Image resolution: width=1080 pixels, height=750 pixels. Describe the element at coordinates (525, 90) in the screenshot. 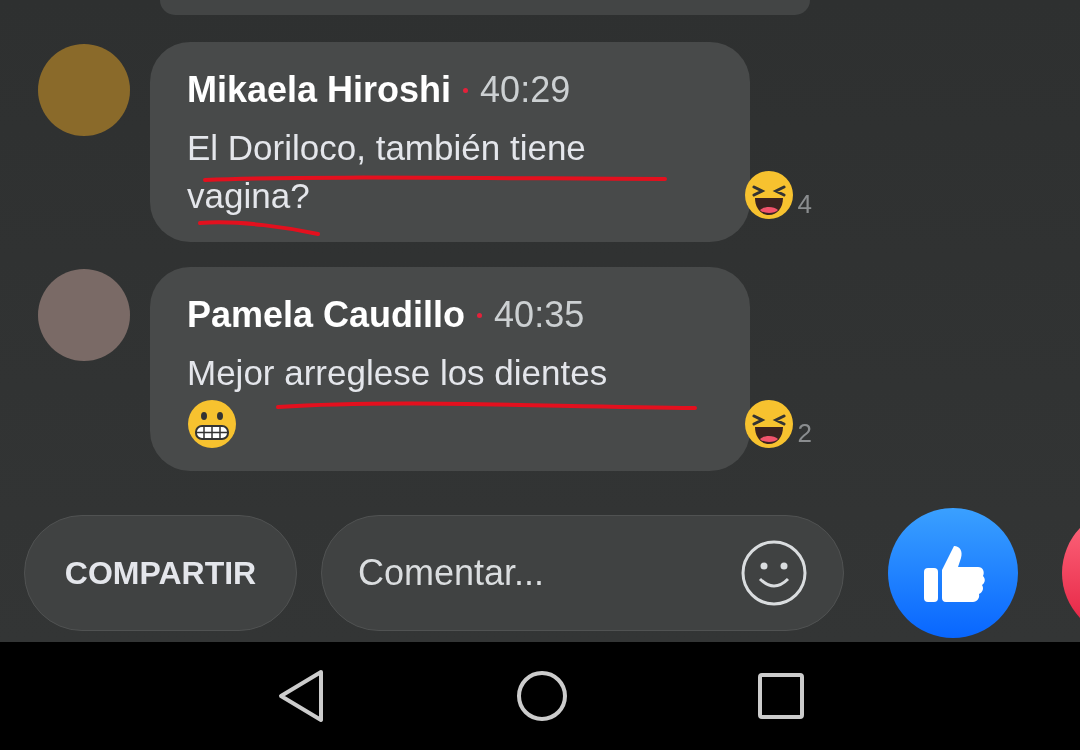

I see `comment-time: 40:29` at that location.